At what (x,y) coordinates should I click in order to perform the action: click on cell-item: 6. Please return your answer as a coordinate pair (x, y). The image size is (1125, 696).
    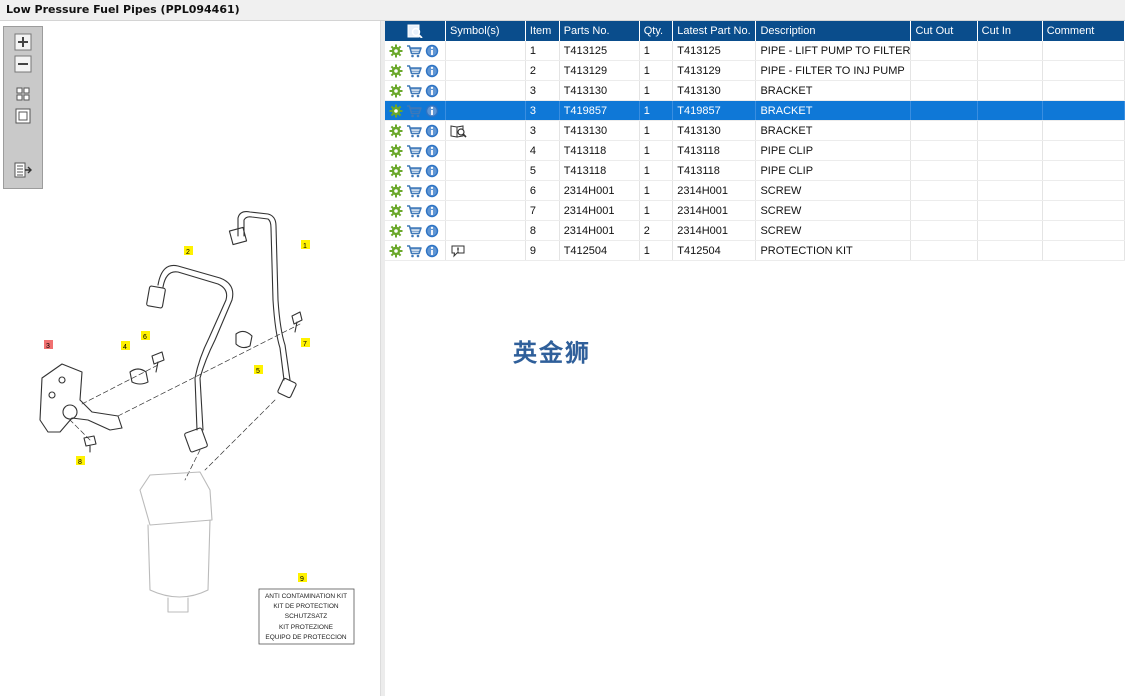
    Looking at the image, I should click on (542, 190).